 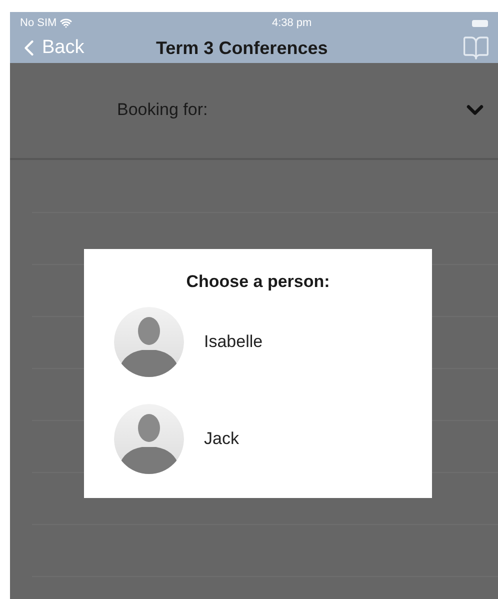 I want to click on screen-title: Term 3 Conferences, so click(x=242, y=48).